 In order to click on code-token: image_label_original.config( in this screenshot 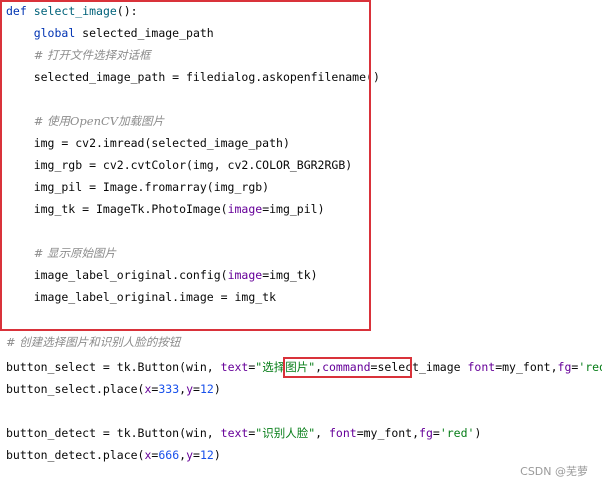, I will do `click(117, 275)`.